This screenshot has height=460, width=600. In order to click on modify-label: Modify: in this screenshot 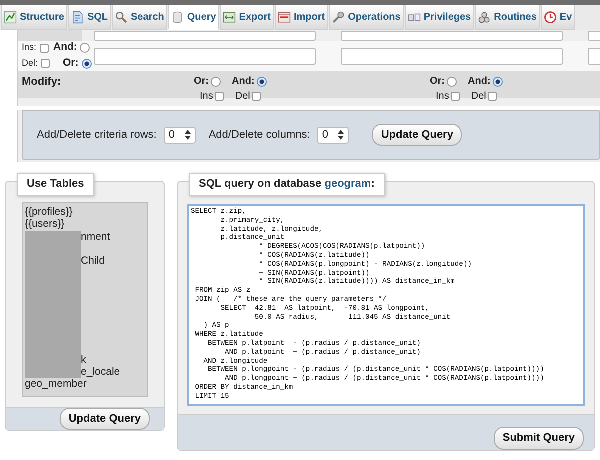, I will do `click(41, 82)`.